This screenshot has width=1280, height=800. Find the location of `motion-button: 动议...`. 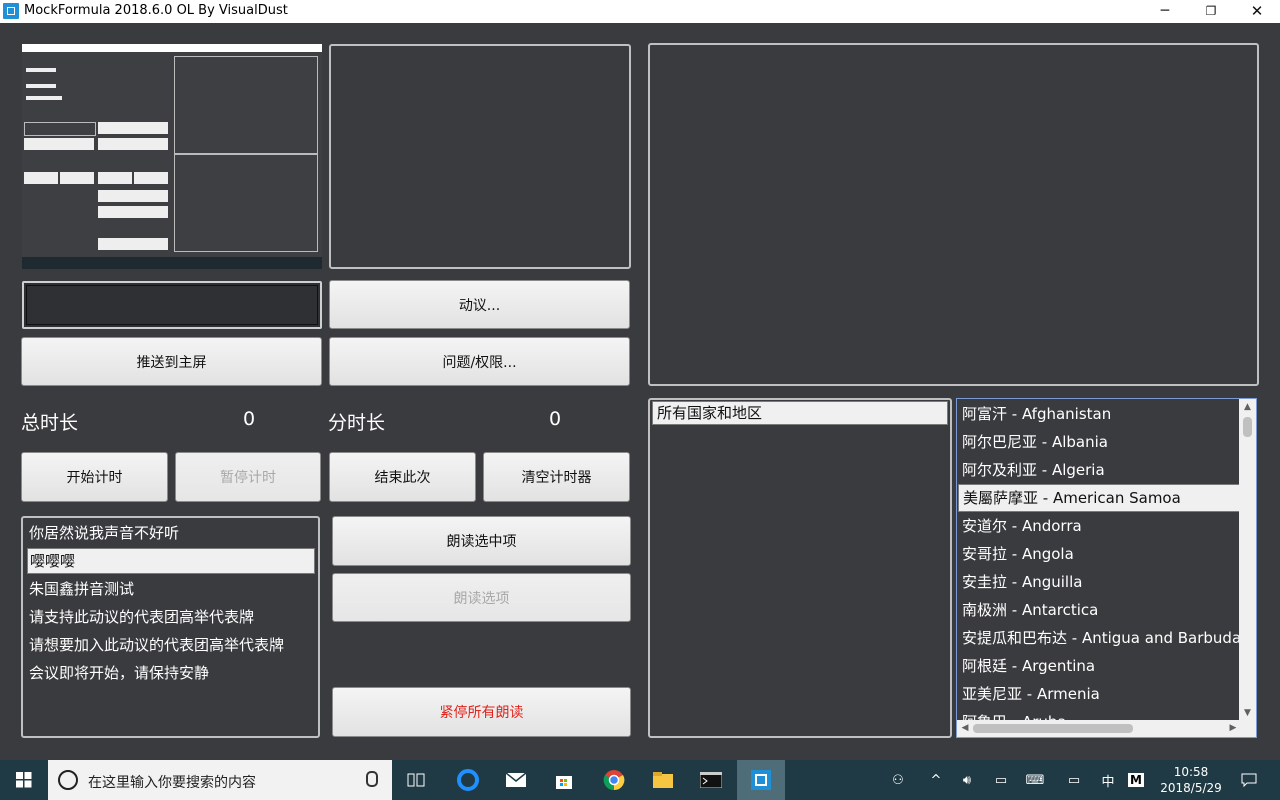

motion-button: 动议... is located at coordinates (479, 304).